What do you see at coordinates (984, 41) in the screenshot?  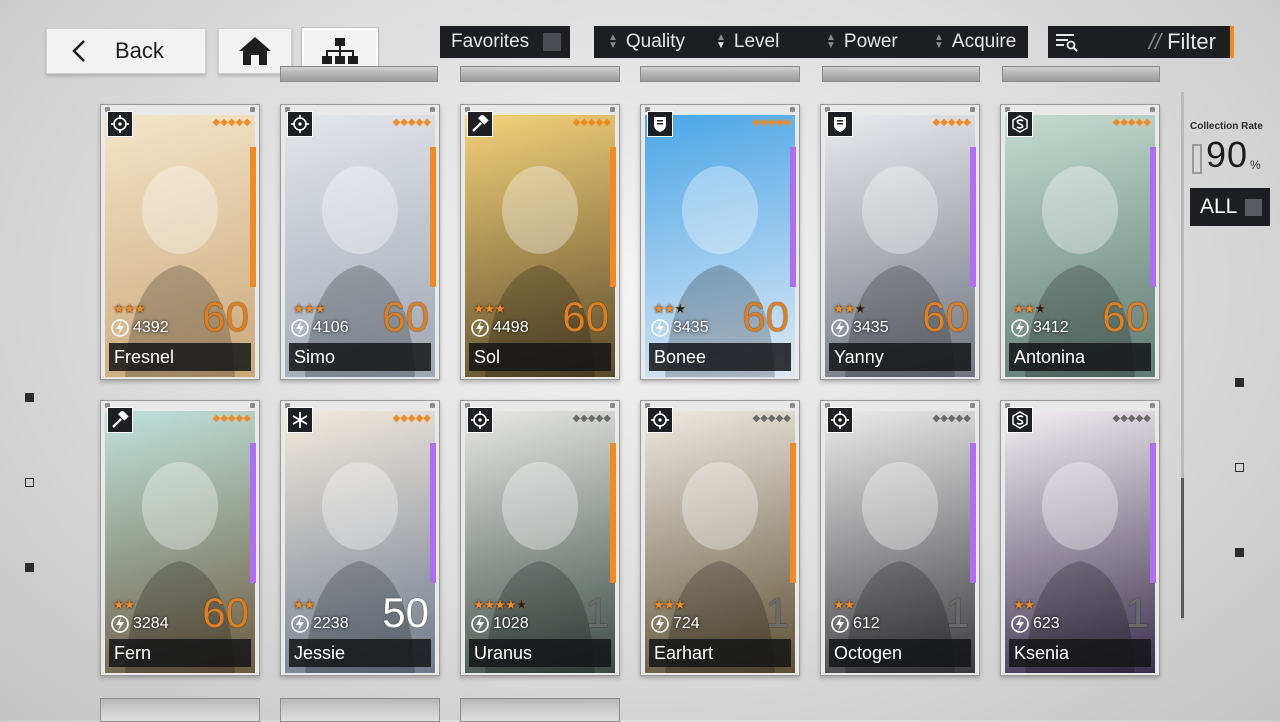 I see `sort-acquire-label: Acquire` at bounding box center [984, 41].